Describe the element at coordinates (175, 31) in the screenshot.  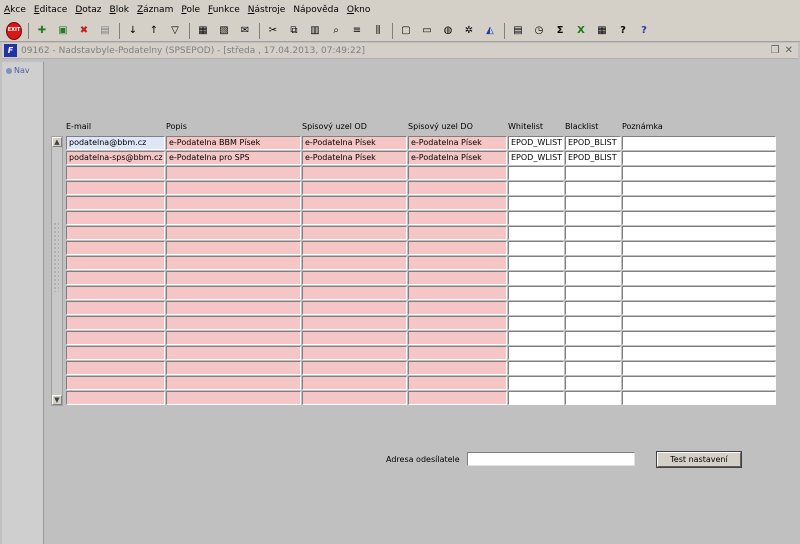
I see `filter-icon: ▽` at that location.